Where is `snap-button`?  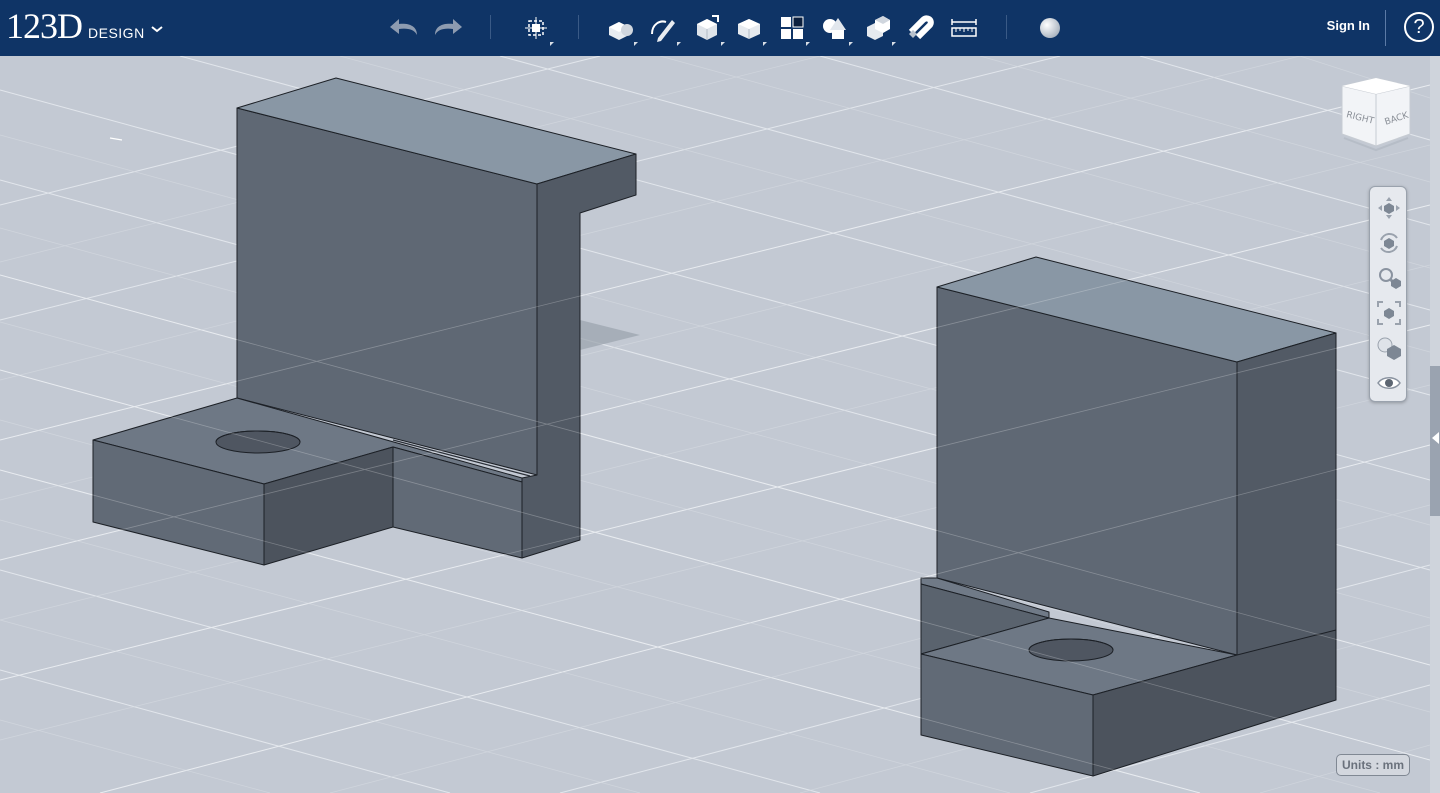 snap-button is located at coordinates (920, 28).